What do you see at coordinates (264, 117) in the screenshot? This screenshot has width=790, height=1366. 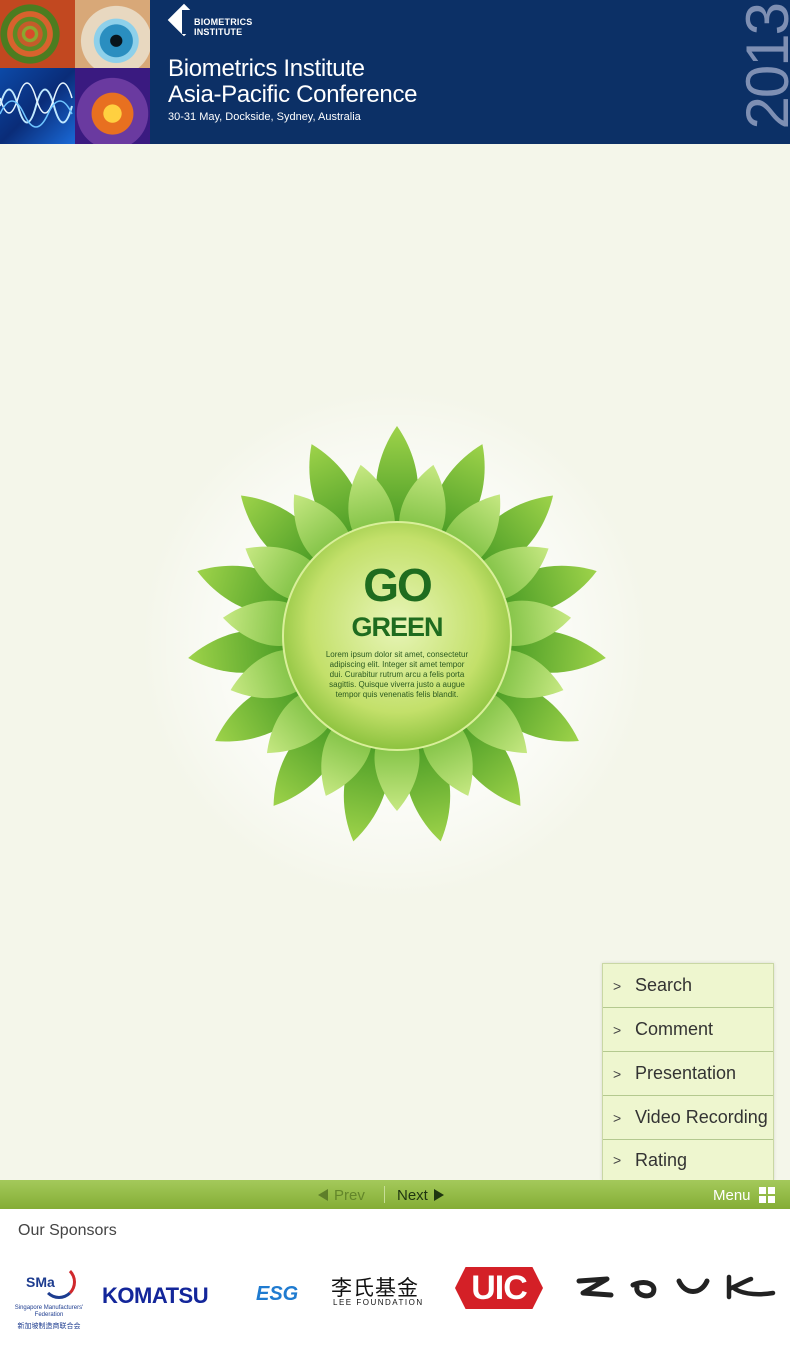 I see `conference-date-location: 30-31 May, Dockside, Sydney, Australia` at bounding box center [264, 117].